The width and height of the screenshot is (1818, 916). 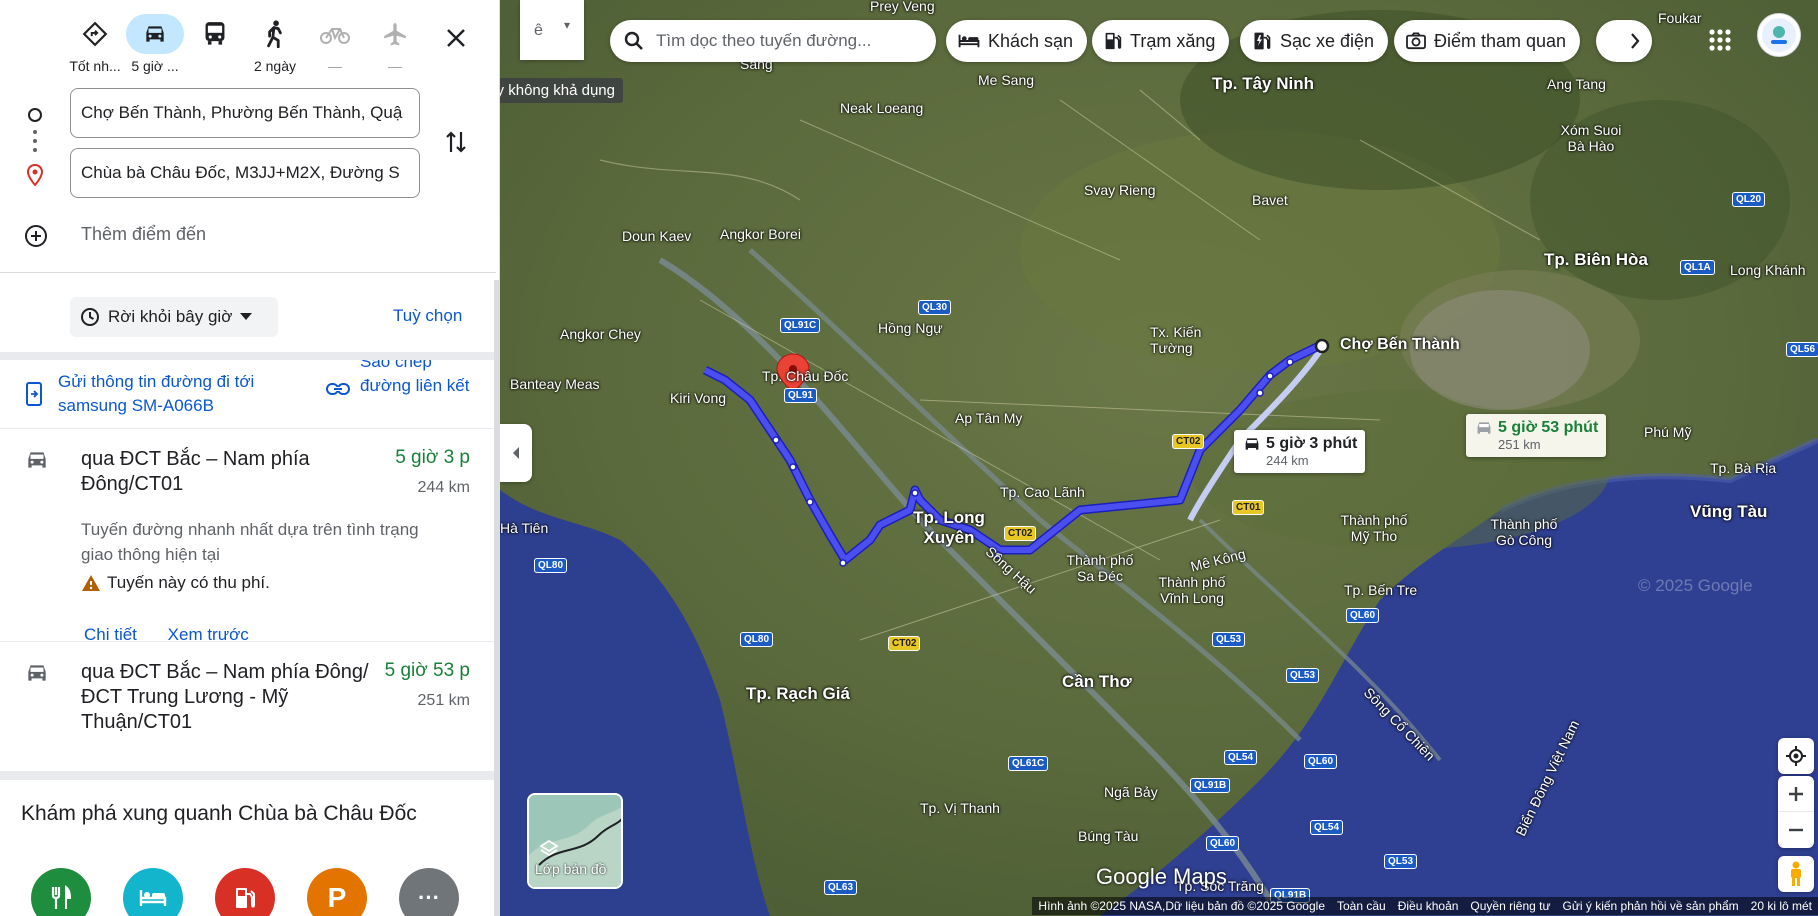 What do you see at coordinates (1781, 906) in the screenshot?
I see `scale-bar: 20 ki lô mét` at bounding box center [1781, 906].